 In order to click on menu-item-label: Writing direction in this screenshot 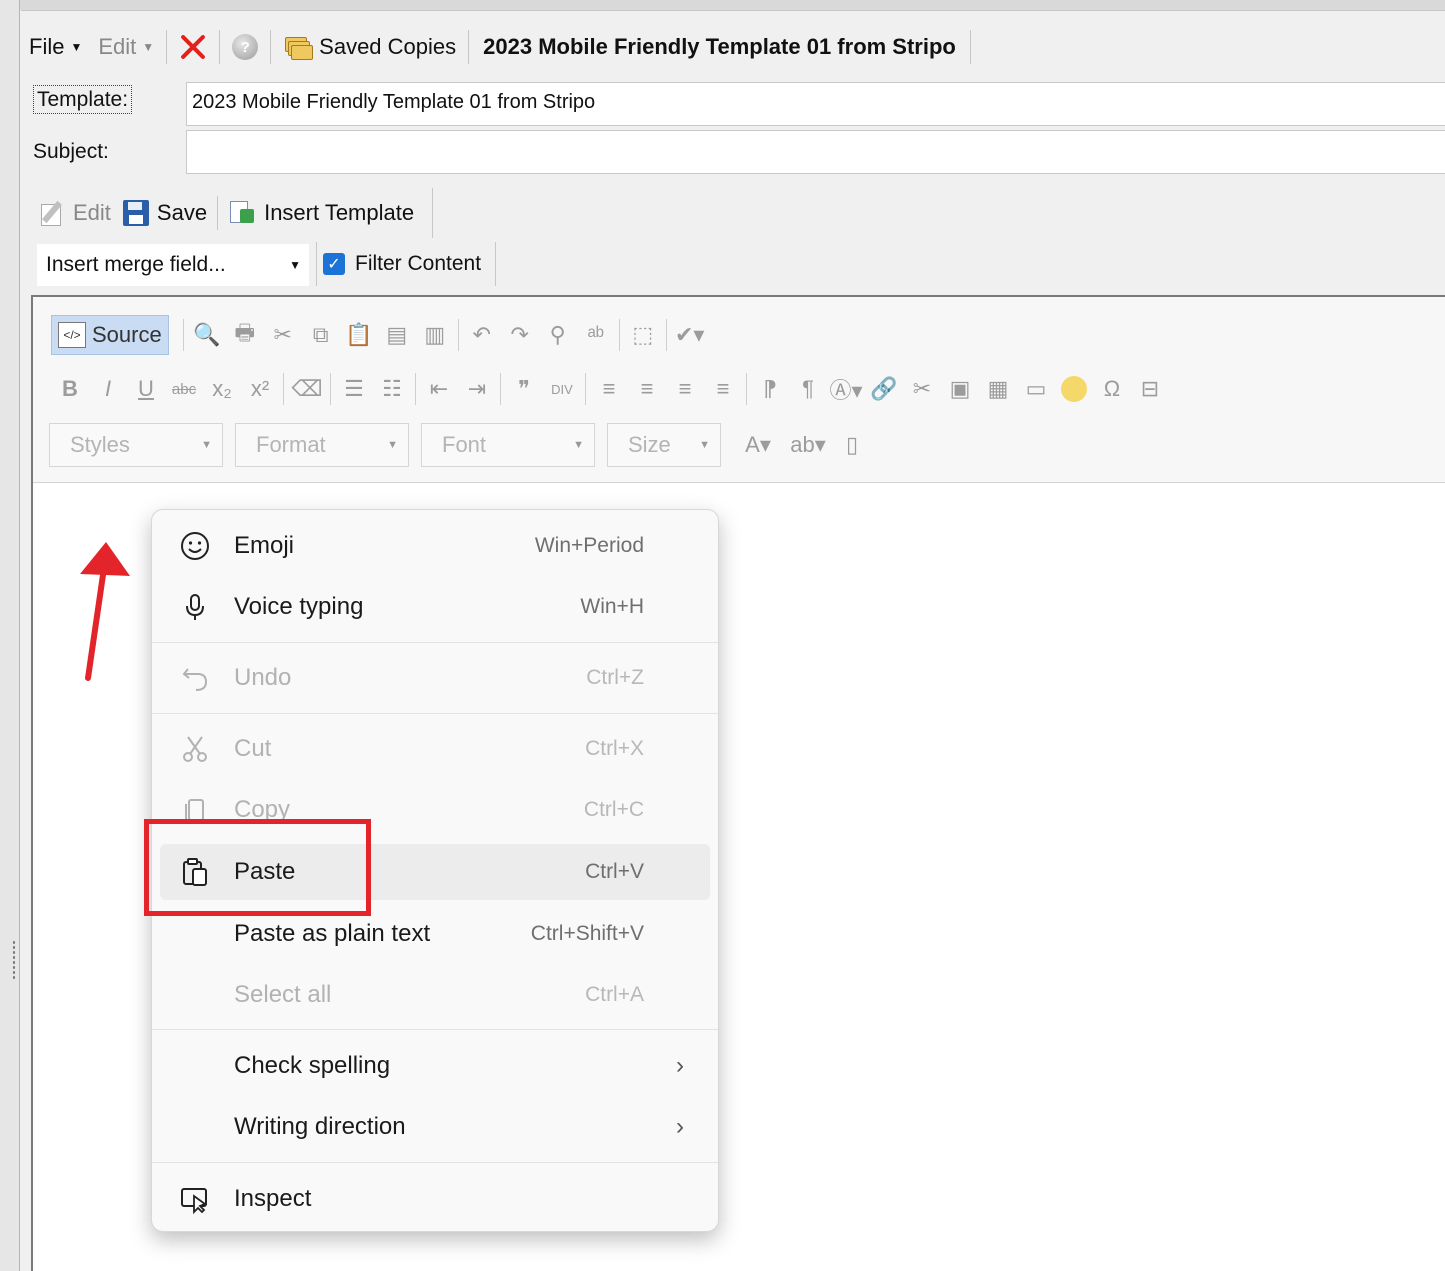, I will do `click(320, 1126)`.